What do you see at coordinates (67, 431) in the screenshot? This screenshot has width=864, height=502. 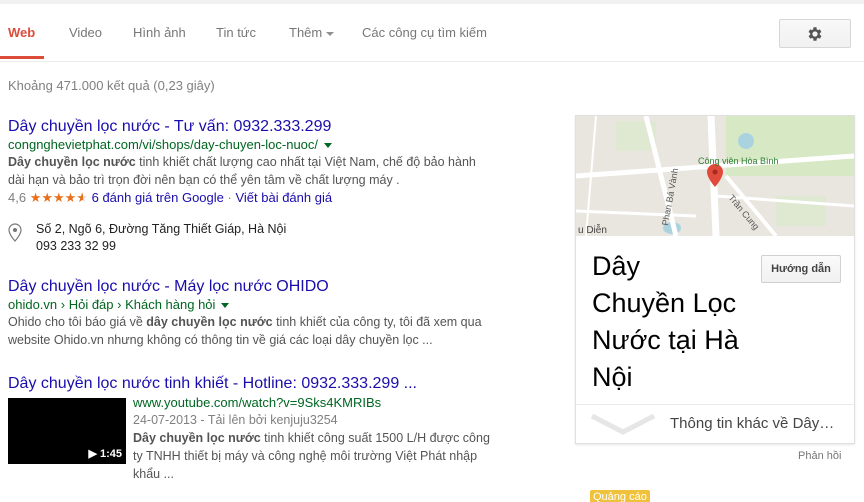 I see `video-thumbnail: ▶ 1:45` at bounding box center [67, 431].